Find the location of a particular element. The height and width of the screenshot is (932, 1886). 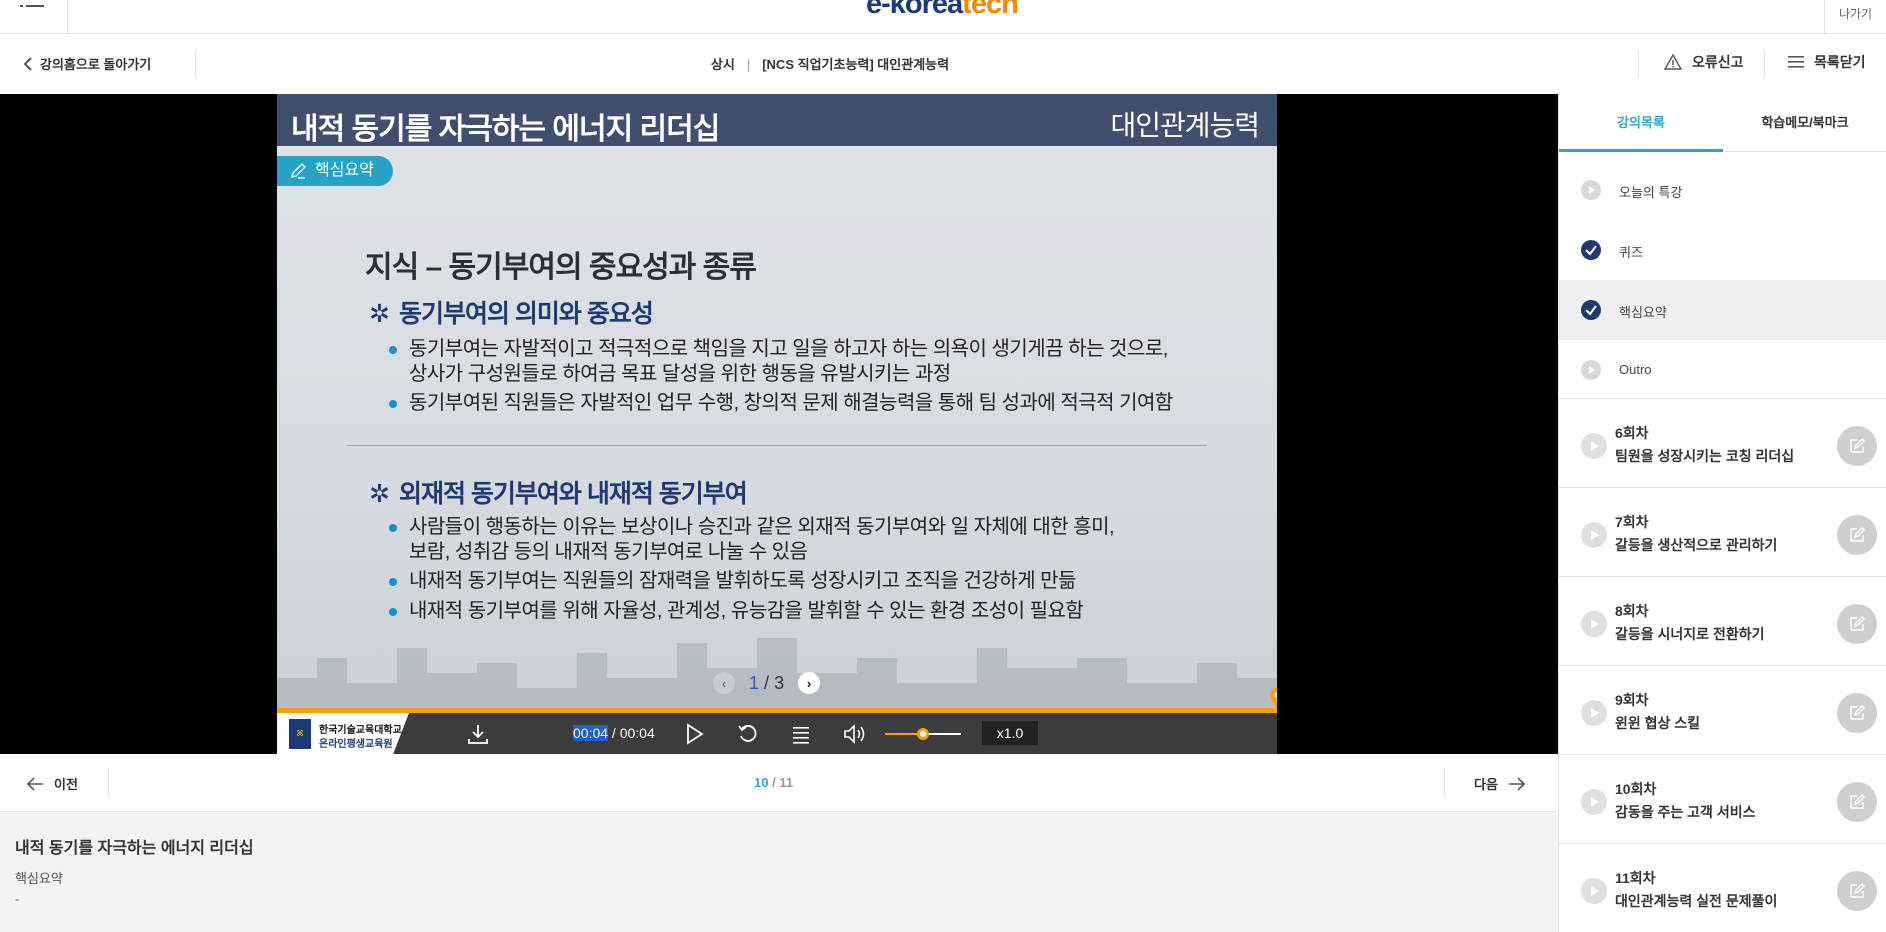

episode-item: 6회차 팀원을 성장시키는 코칭 리더십 is located at coordinates (1722, 442).